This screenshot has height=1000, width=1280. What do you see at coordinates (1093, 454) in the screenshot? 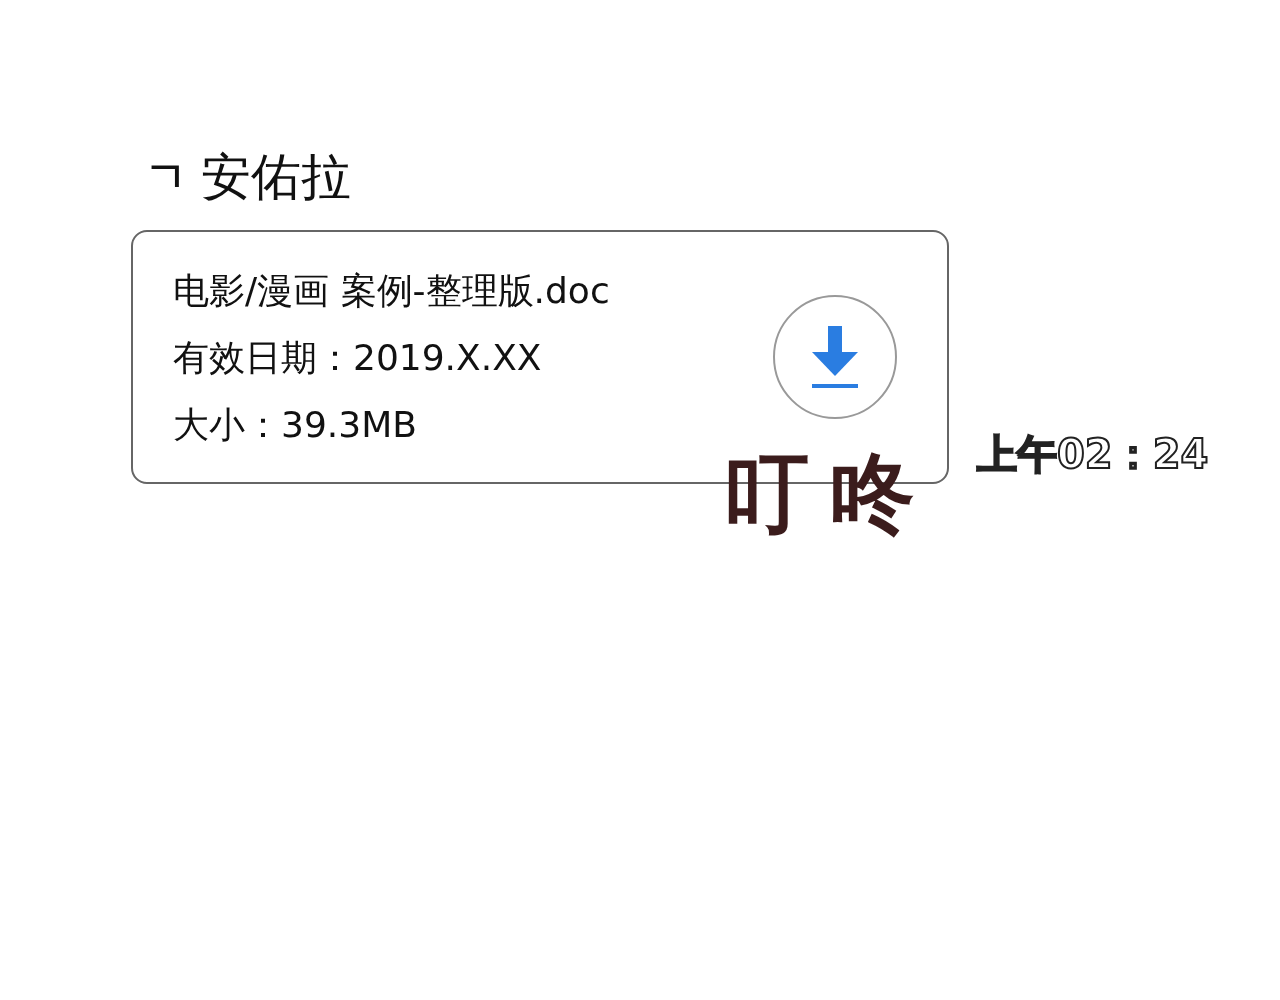
I see `message-time: 上午02：24` at bounding box center [1093, 454].